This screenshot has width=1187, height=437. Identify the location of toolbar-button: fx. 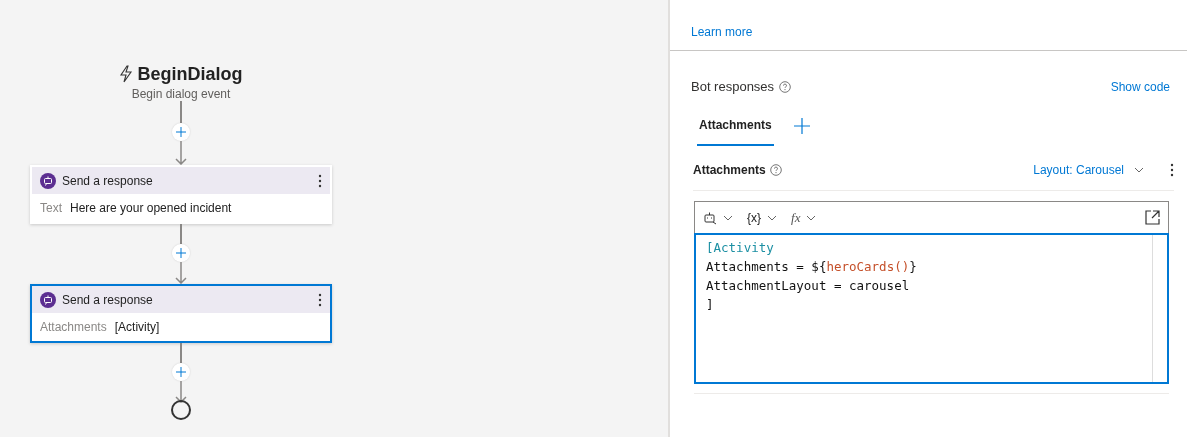
(796, 217).